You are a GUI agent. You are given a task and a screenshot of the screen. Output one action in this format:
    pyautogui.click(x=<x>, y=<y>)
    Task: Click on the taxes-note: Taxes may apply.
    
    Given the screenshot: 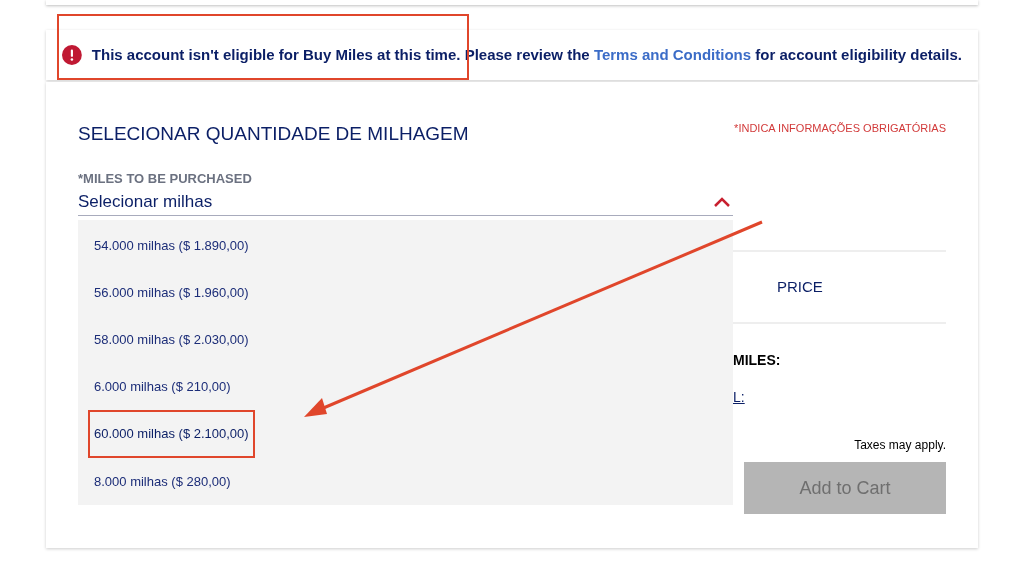 What is the action you would take?
    pyautogui.click(x=900, y=445)
    